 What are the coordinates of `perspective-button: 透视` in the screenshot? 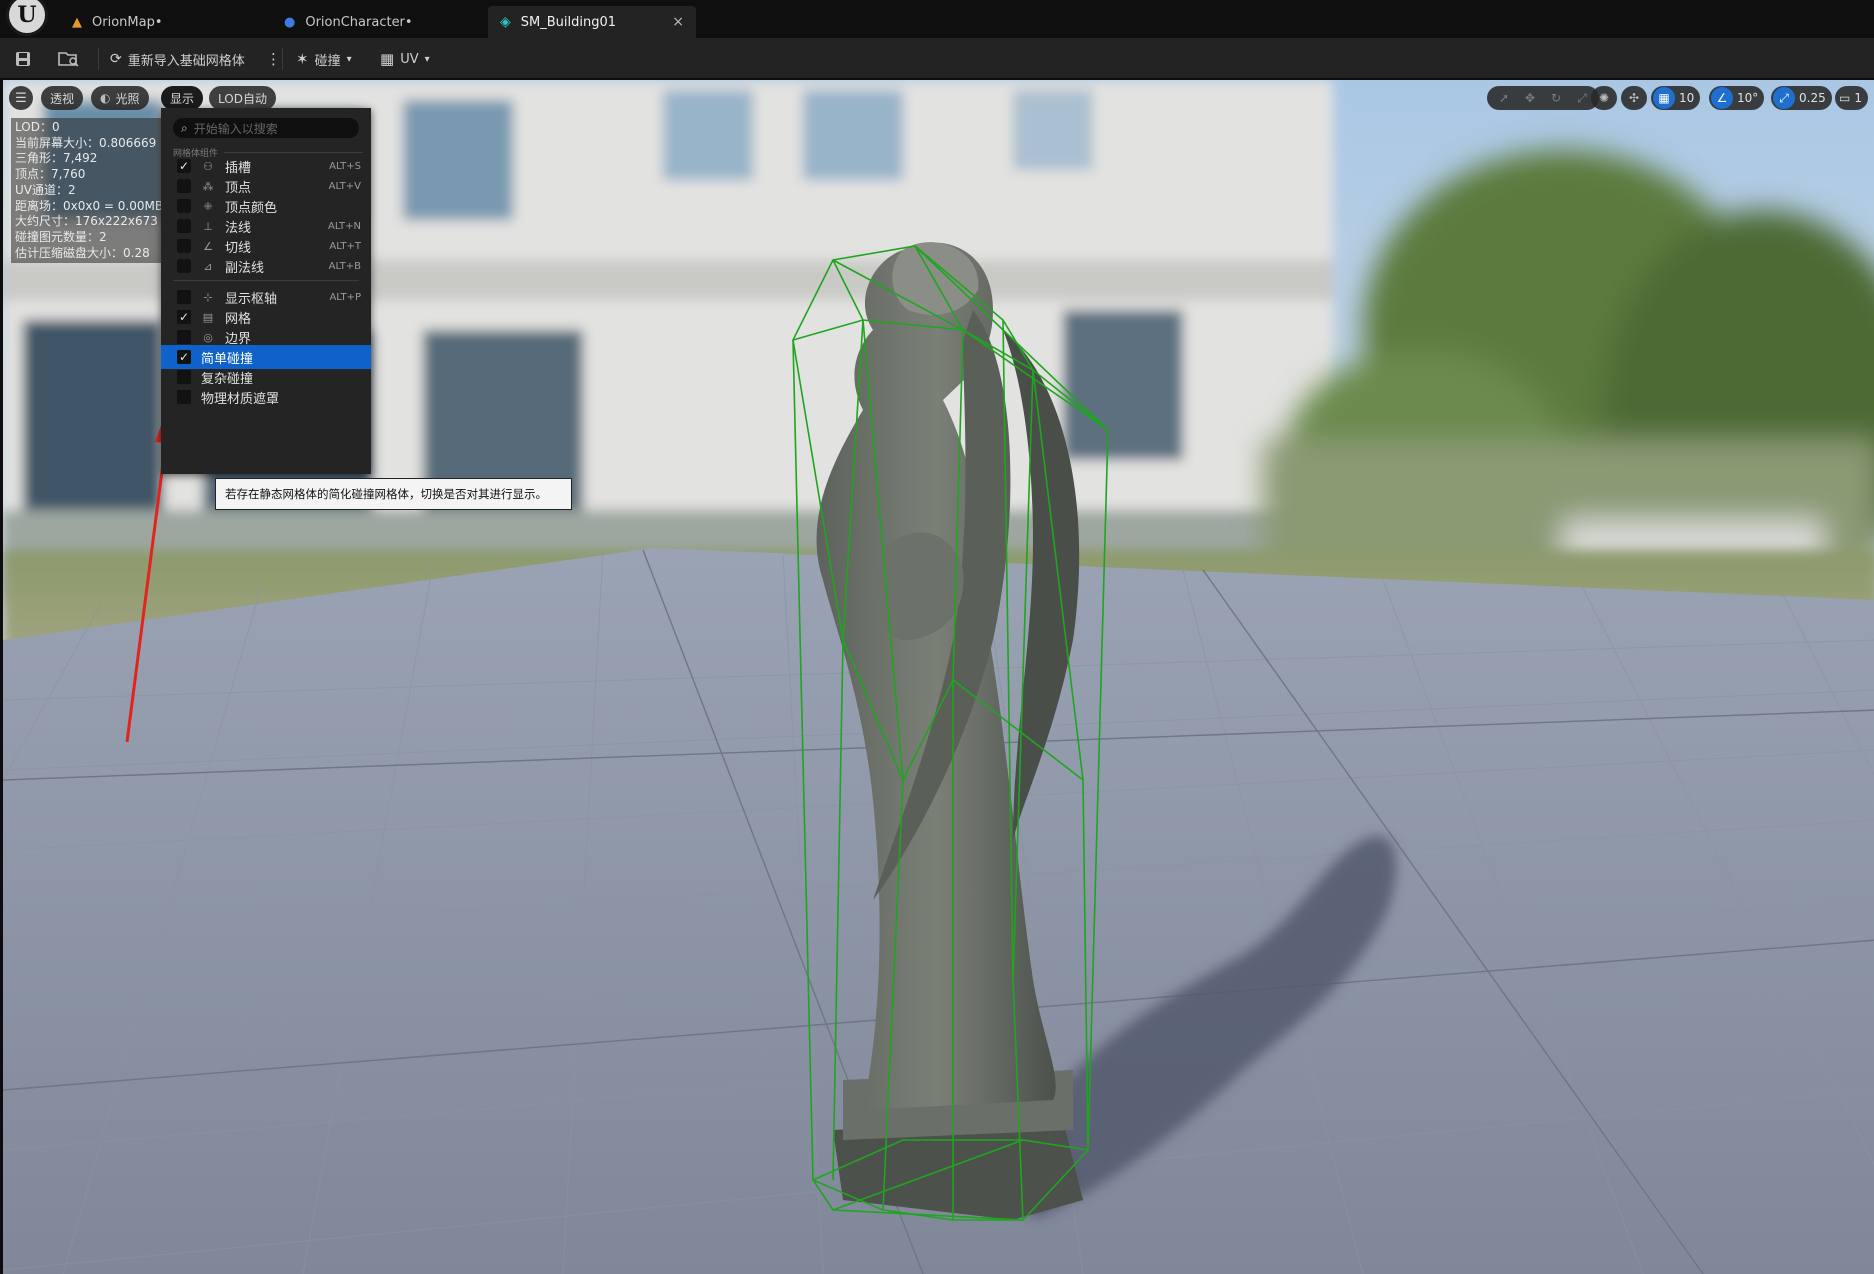 It's located at (62, 98).